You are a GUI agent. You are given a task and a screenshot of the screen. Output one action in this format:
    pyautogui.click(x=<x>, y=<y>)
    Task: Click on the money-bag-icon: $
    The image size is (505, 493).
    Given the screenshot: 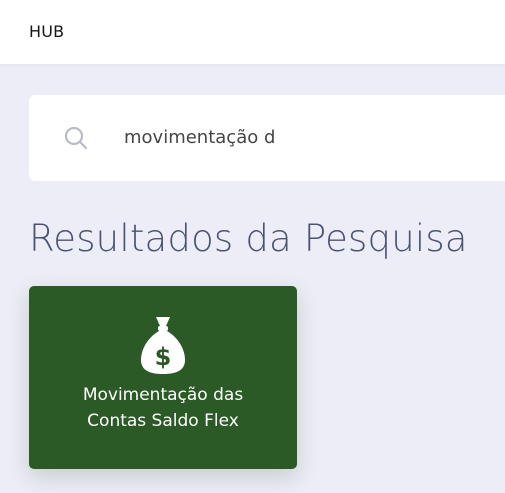 What is the action you would take?
    pyautogui.click(x=163, y=345)
    